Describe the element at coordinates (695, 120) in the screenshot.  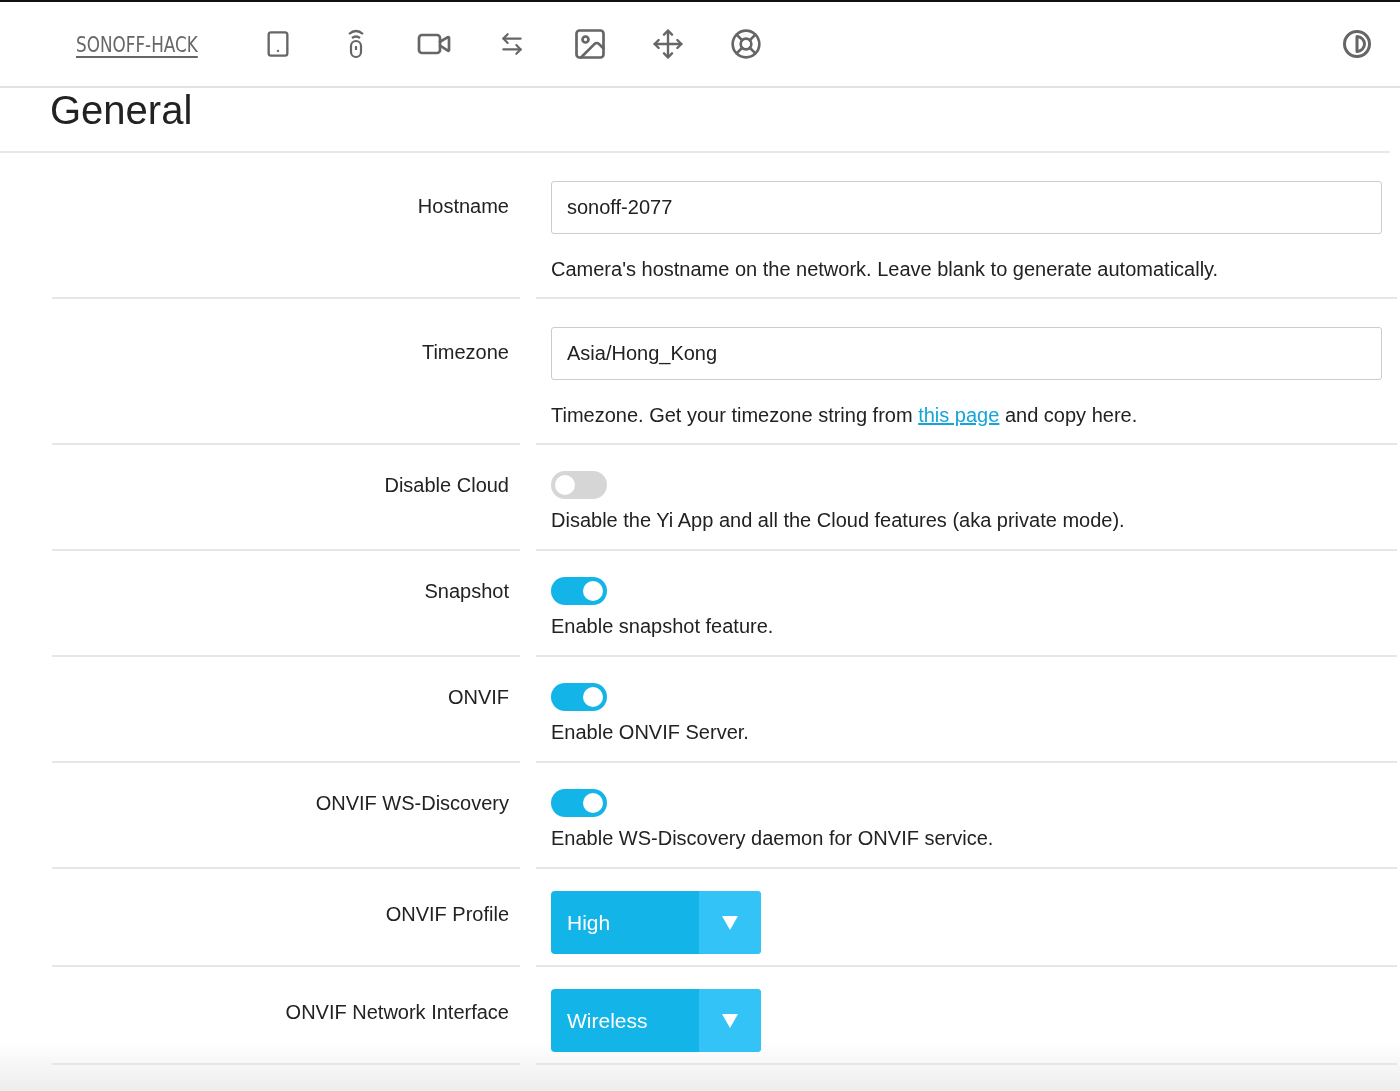
I see `page-title: General` at that location.